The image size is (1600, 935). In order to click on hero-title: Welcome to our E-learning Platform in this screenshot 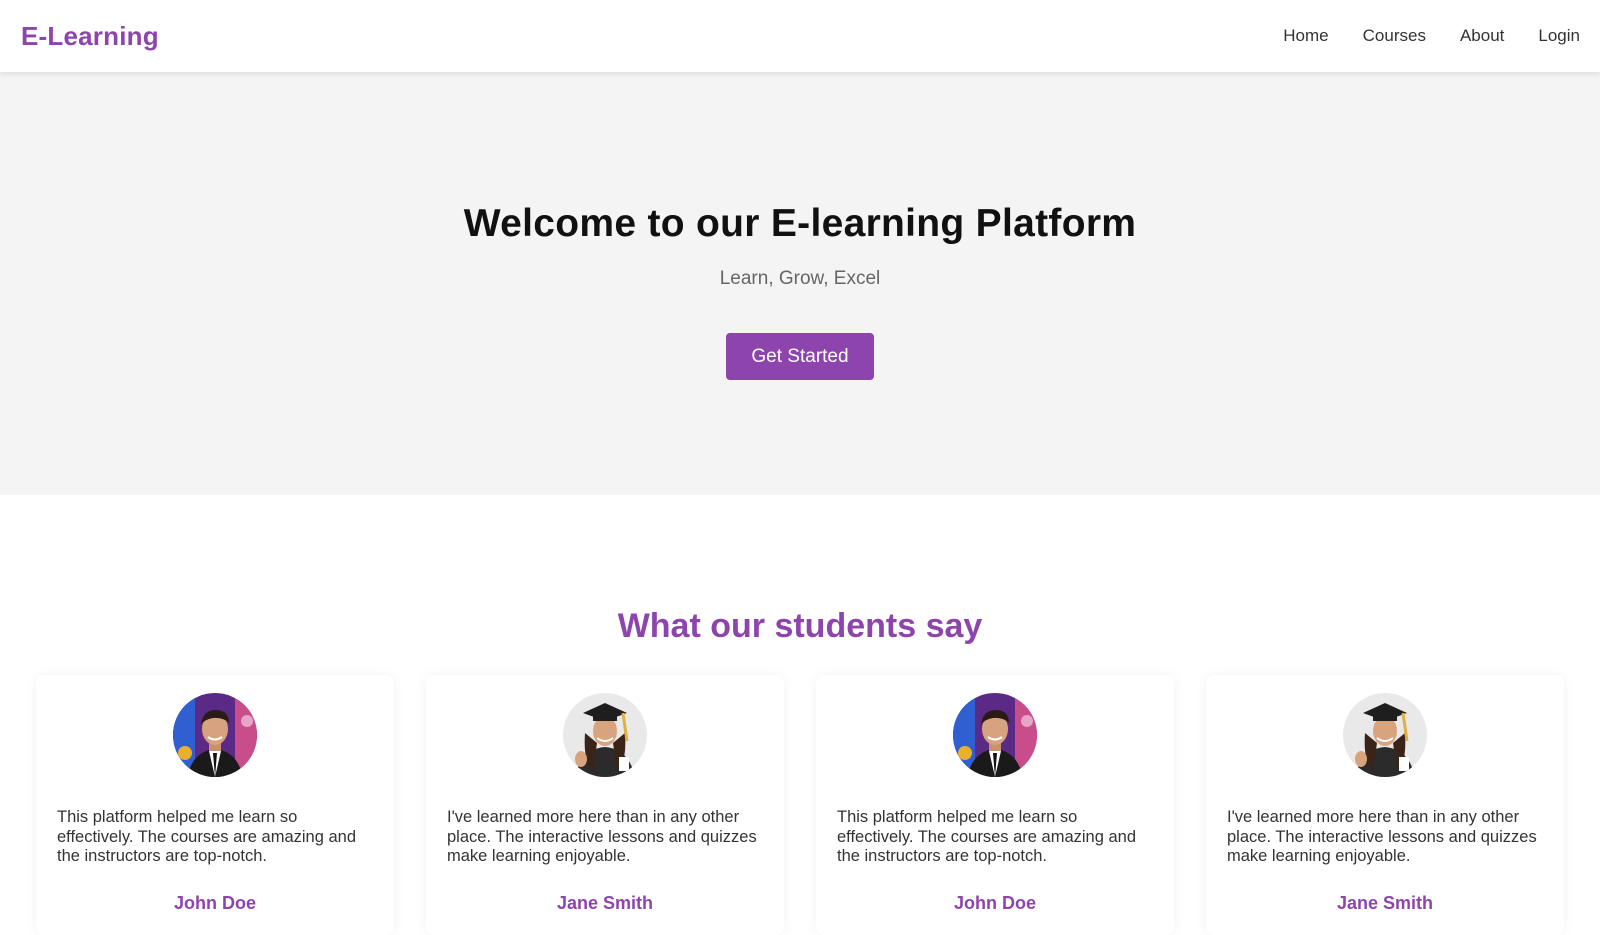, I will do `click(800, 223)`.